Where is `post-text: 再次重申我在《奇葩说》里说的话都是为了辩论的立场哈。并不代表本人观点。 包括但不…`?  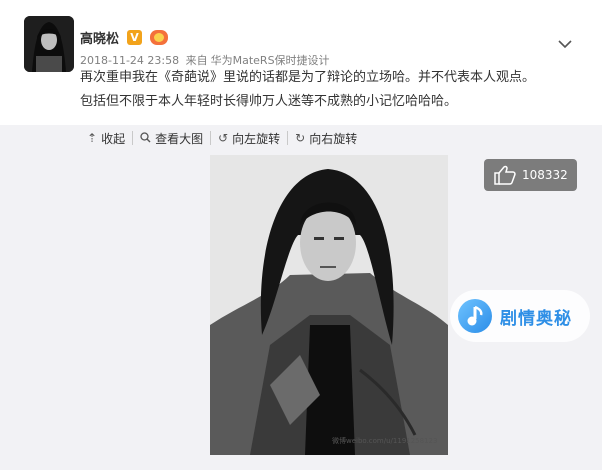
post-text: 再次重申我在《奇葩说》里说的话都是为了辩论的立场哈。并不代表本人观点。 包括但不… is located at coordinates (335, 90).